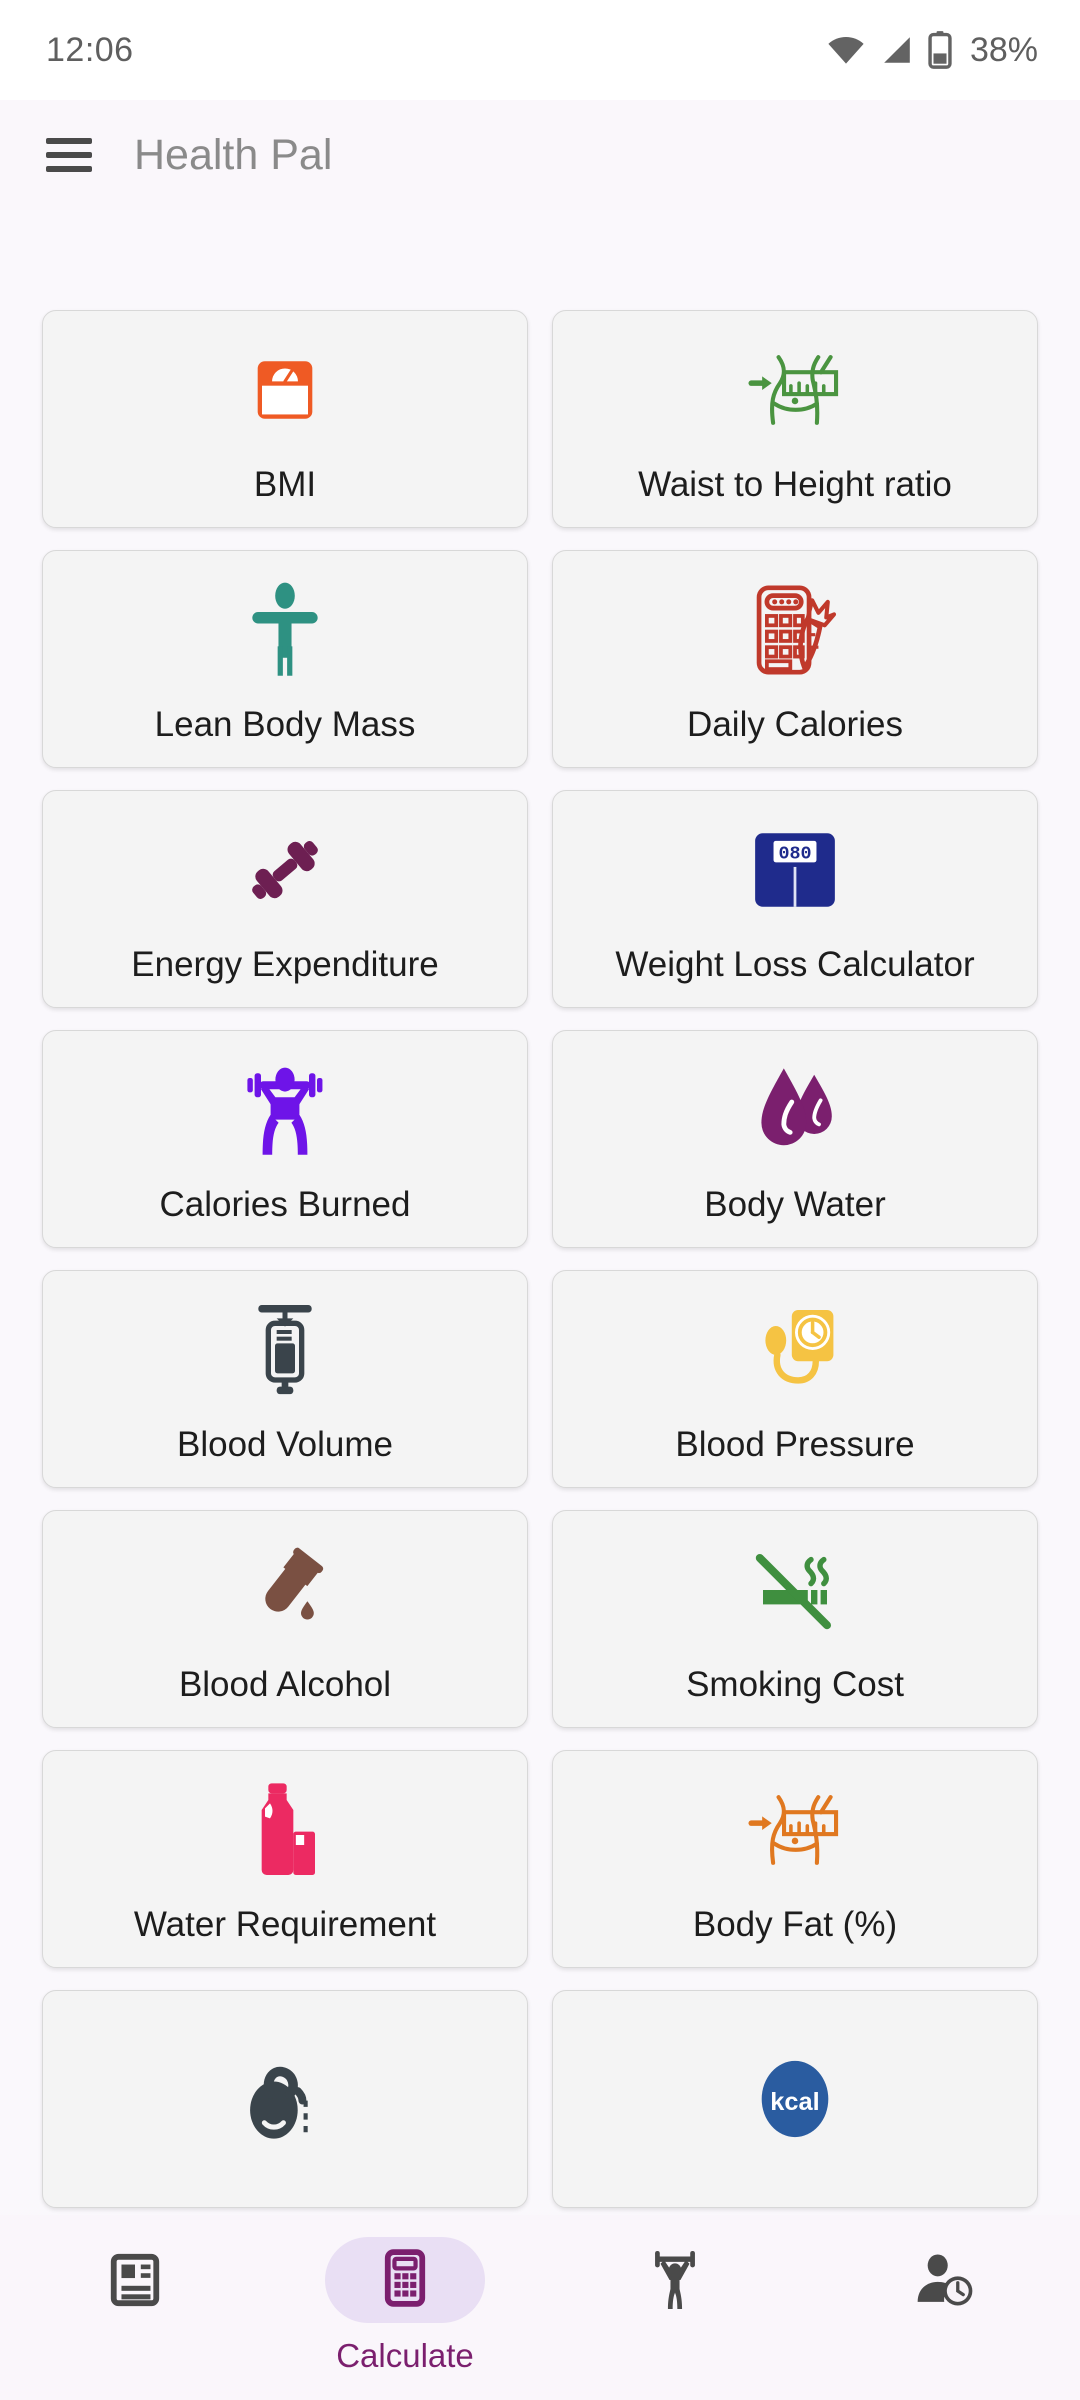 This screenshot has width=1080, height=2400. What do you see at coordinates (794, 853) in the screenshot?
I see `scale-display-value: 080` at bounding box center [794, 853].